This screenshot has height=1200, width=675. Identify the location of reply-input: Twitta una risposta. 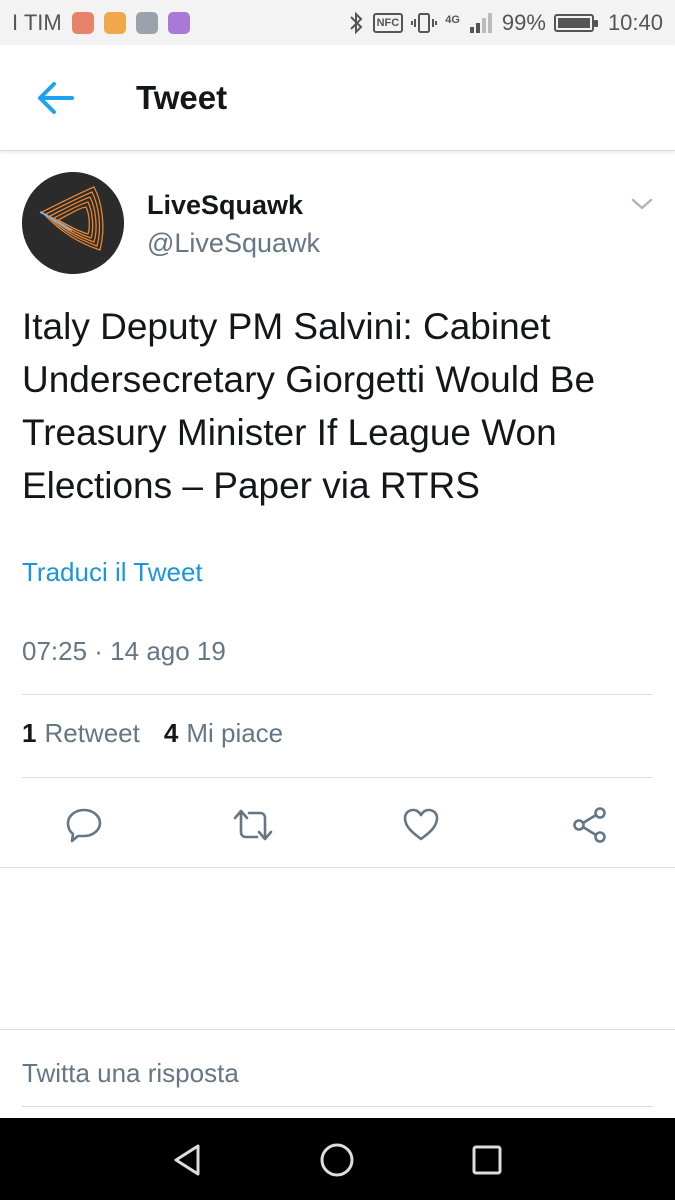
(130, 1073).